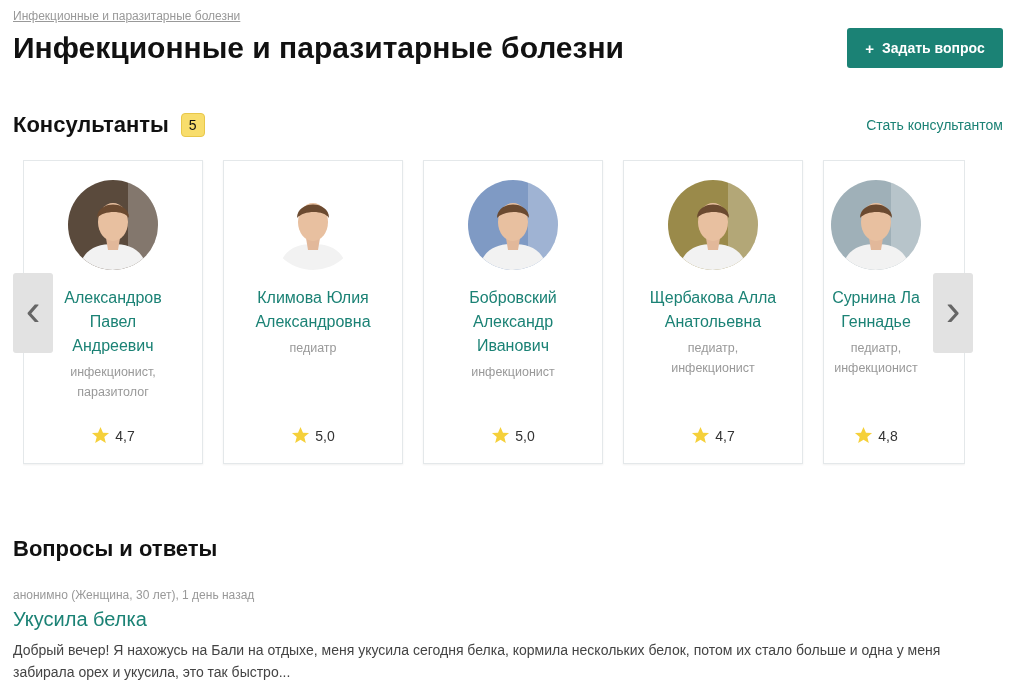 The width and height of the screenshot is (1013, 682). I want to click on become-consultant-link: Стать консультантом, so click(934, 125).